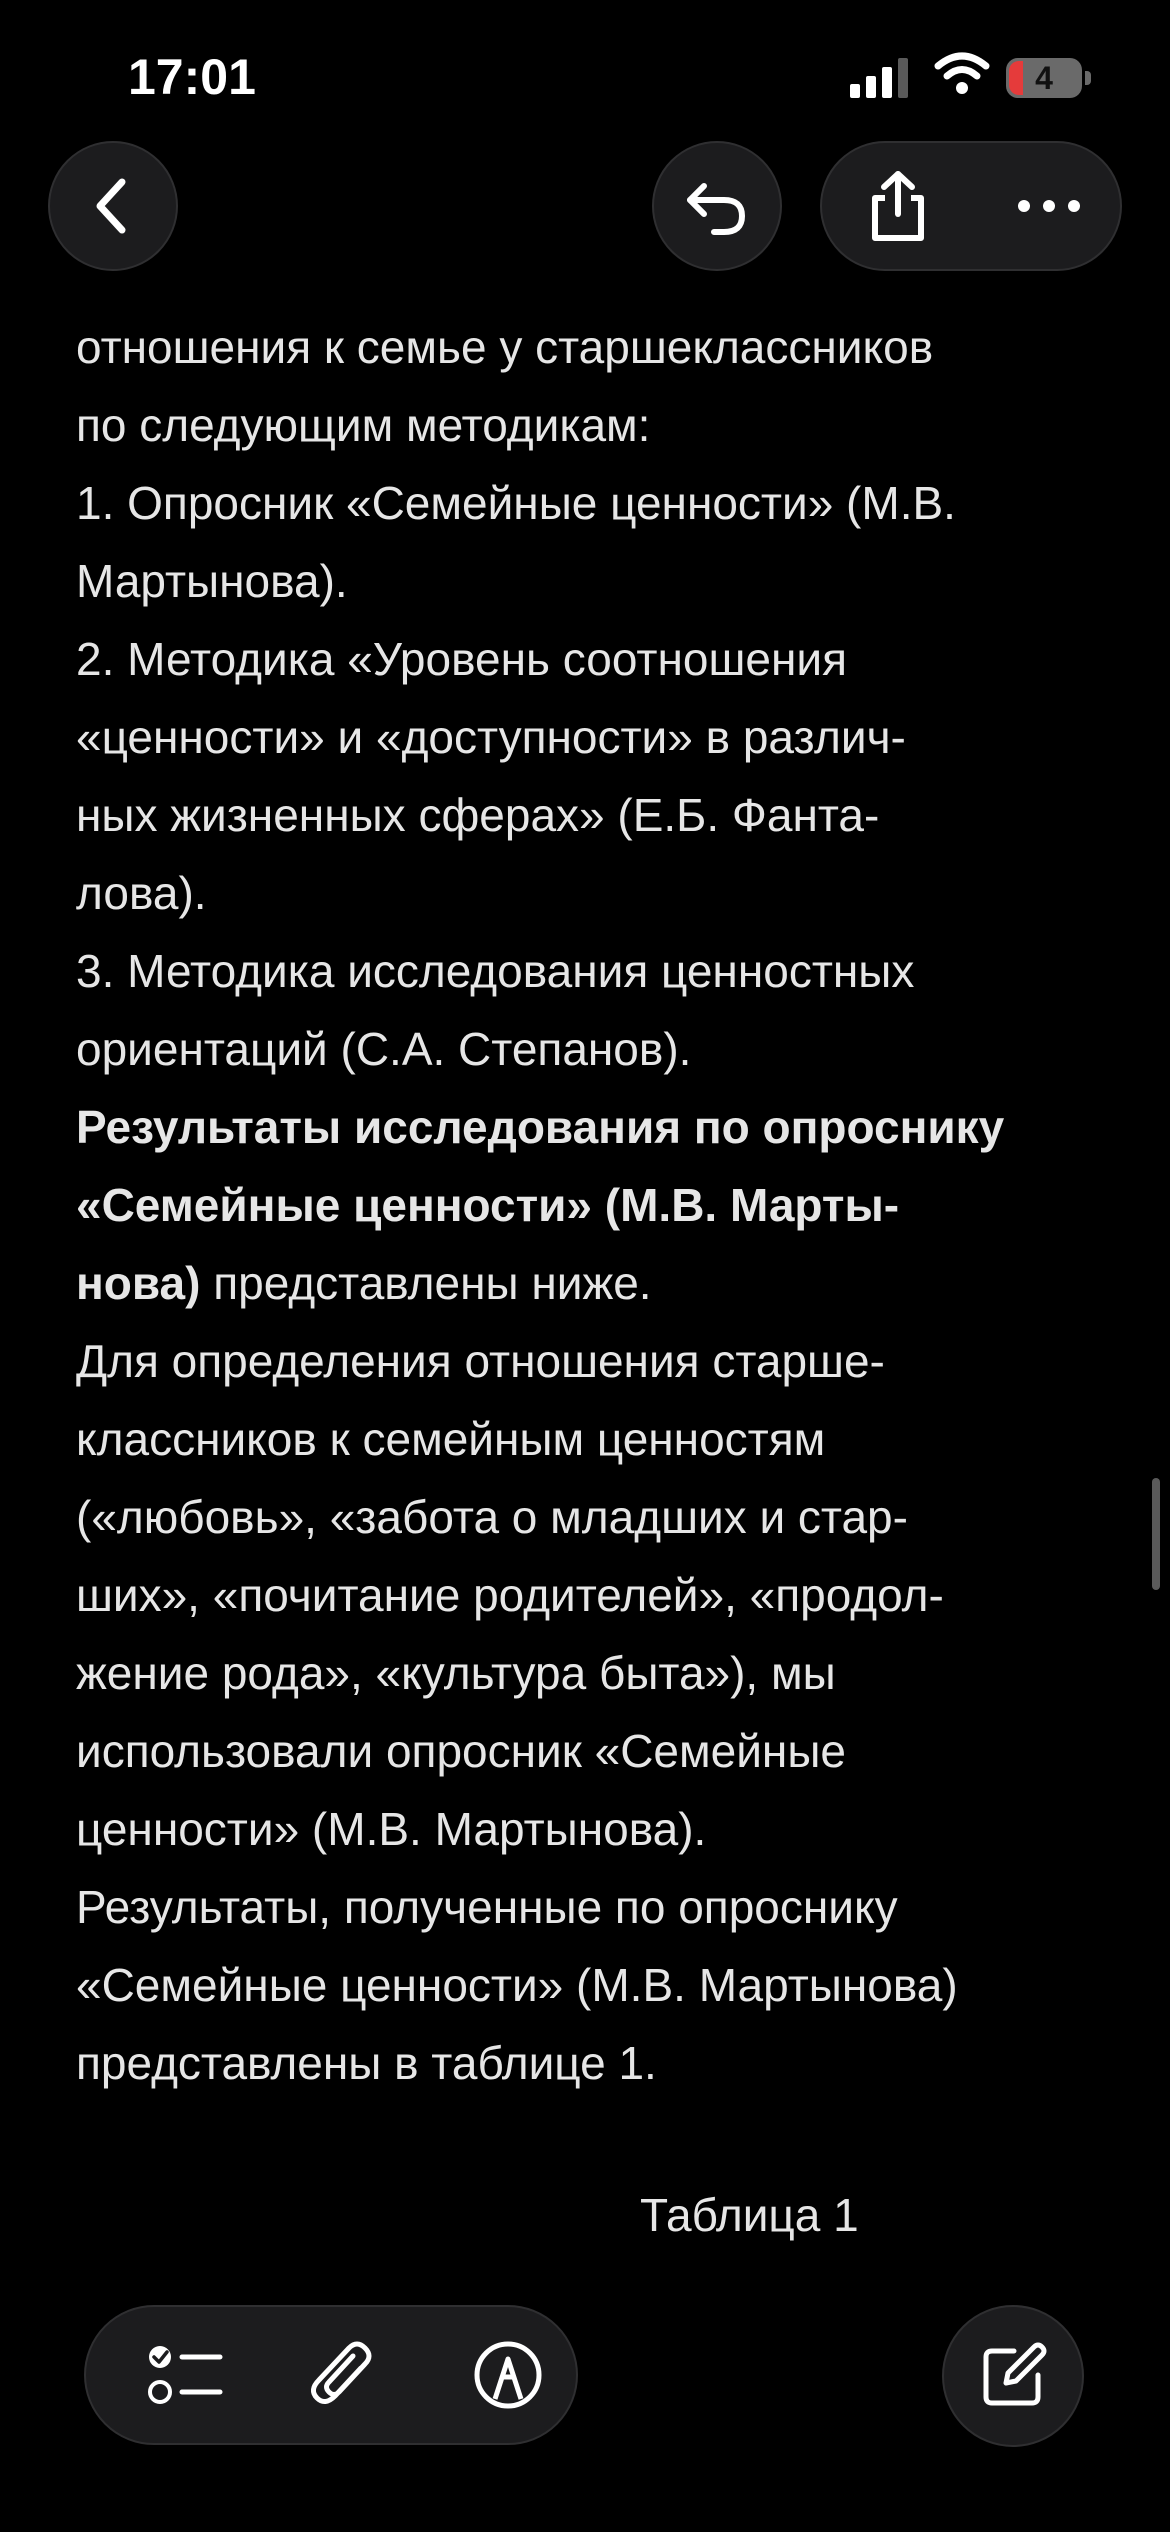 The image size is (1170, 2532). What do you see at coordinates (138, 1283) in the screenshot?
I see `results-heading-end: нова)` at bounding box center [138, 1283].